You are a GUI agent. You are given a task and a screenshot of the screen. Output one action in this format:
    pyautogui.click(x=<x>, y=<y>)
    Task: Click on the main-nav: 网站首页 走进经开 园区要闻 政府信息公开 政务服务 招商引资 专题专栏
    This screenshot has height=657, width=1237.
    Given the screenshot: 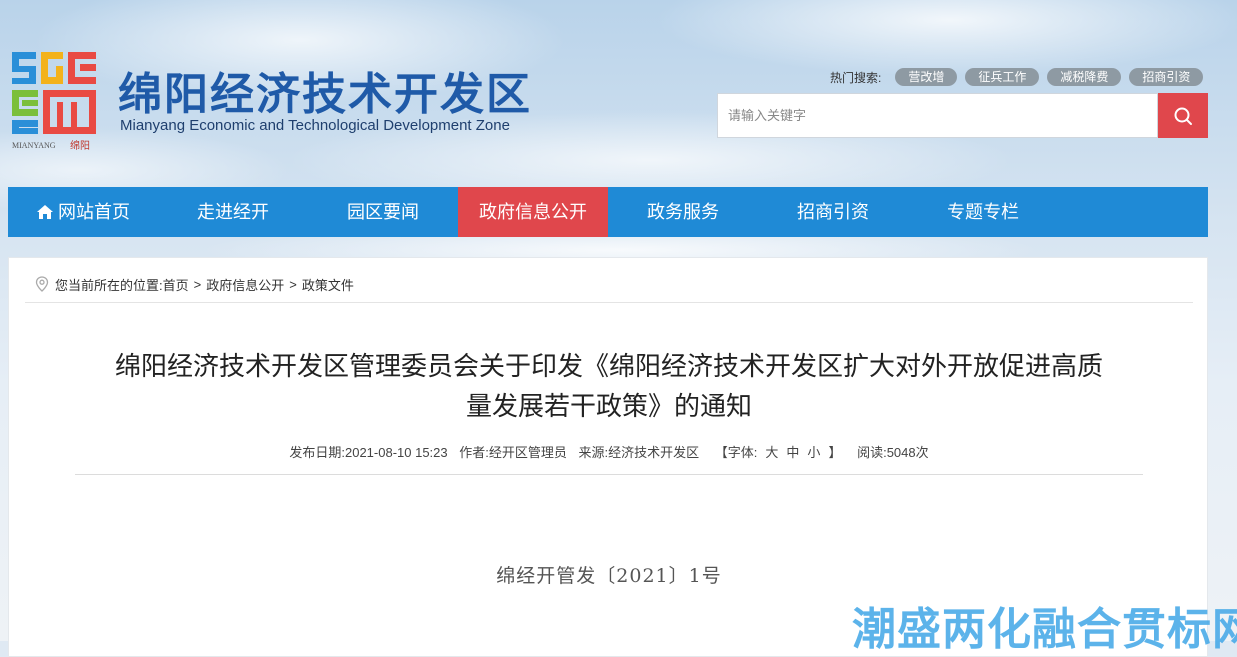 What is the action you would take?
    pyautogui.click(x=608, y=212)
    